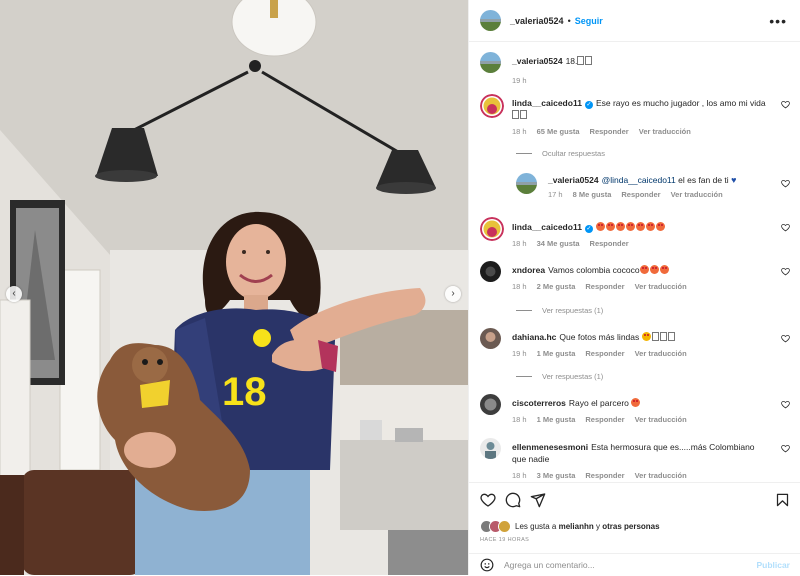 This screenshot has height=576, width=800. I want to click on hide-replies-button: Ocultar respuestas, so click(560, 153).